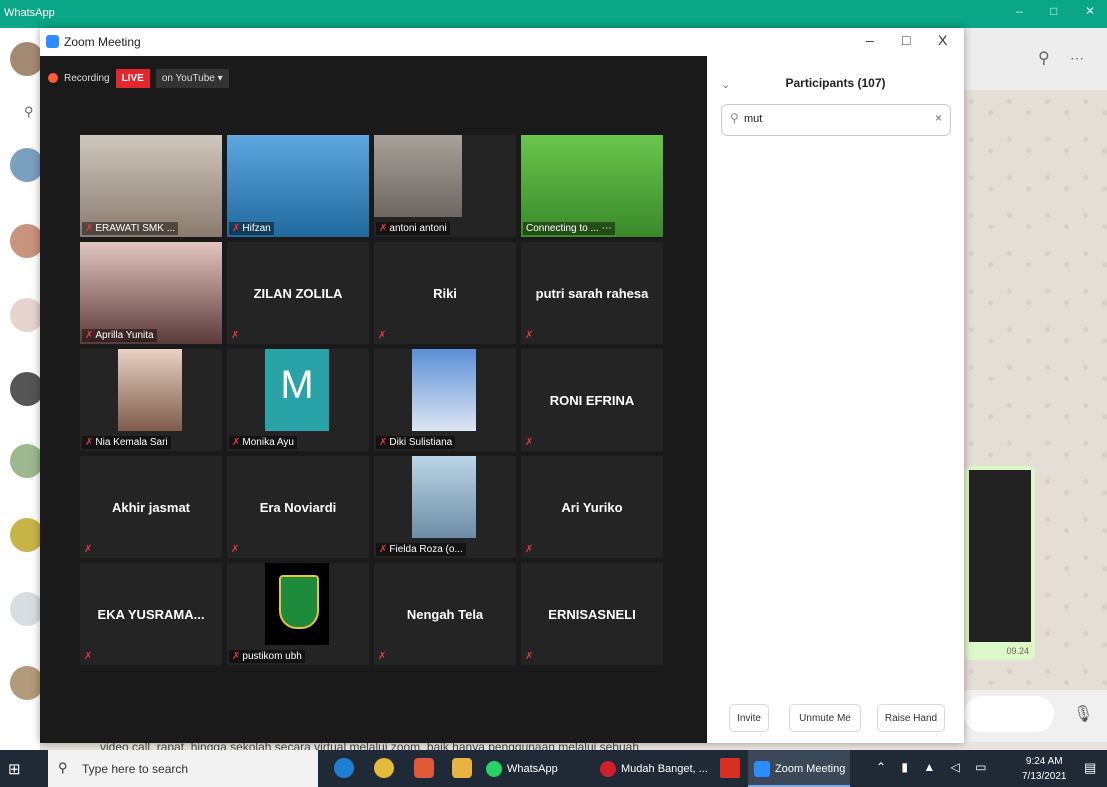 This screenshot has width=1107, height=787. I want to click on clock-time: 9:24 AM, so click(1044, 761).